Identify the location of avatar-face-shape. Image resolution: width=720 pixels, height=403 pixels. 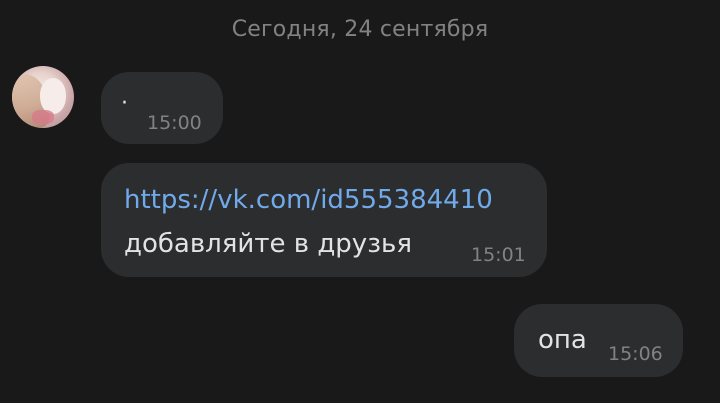
(53, 96).